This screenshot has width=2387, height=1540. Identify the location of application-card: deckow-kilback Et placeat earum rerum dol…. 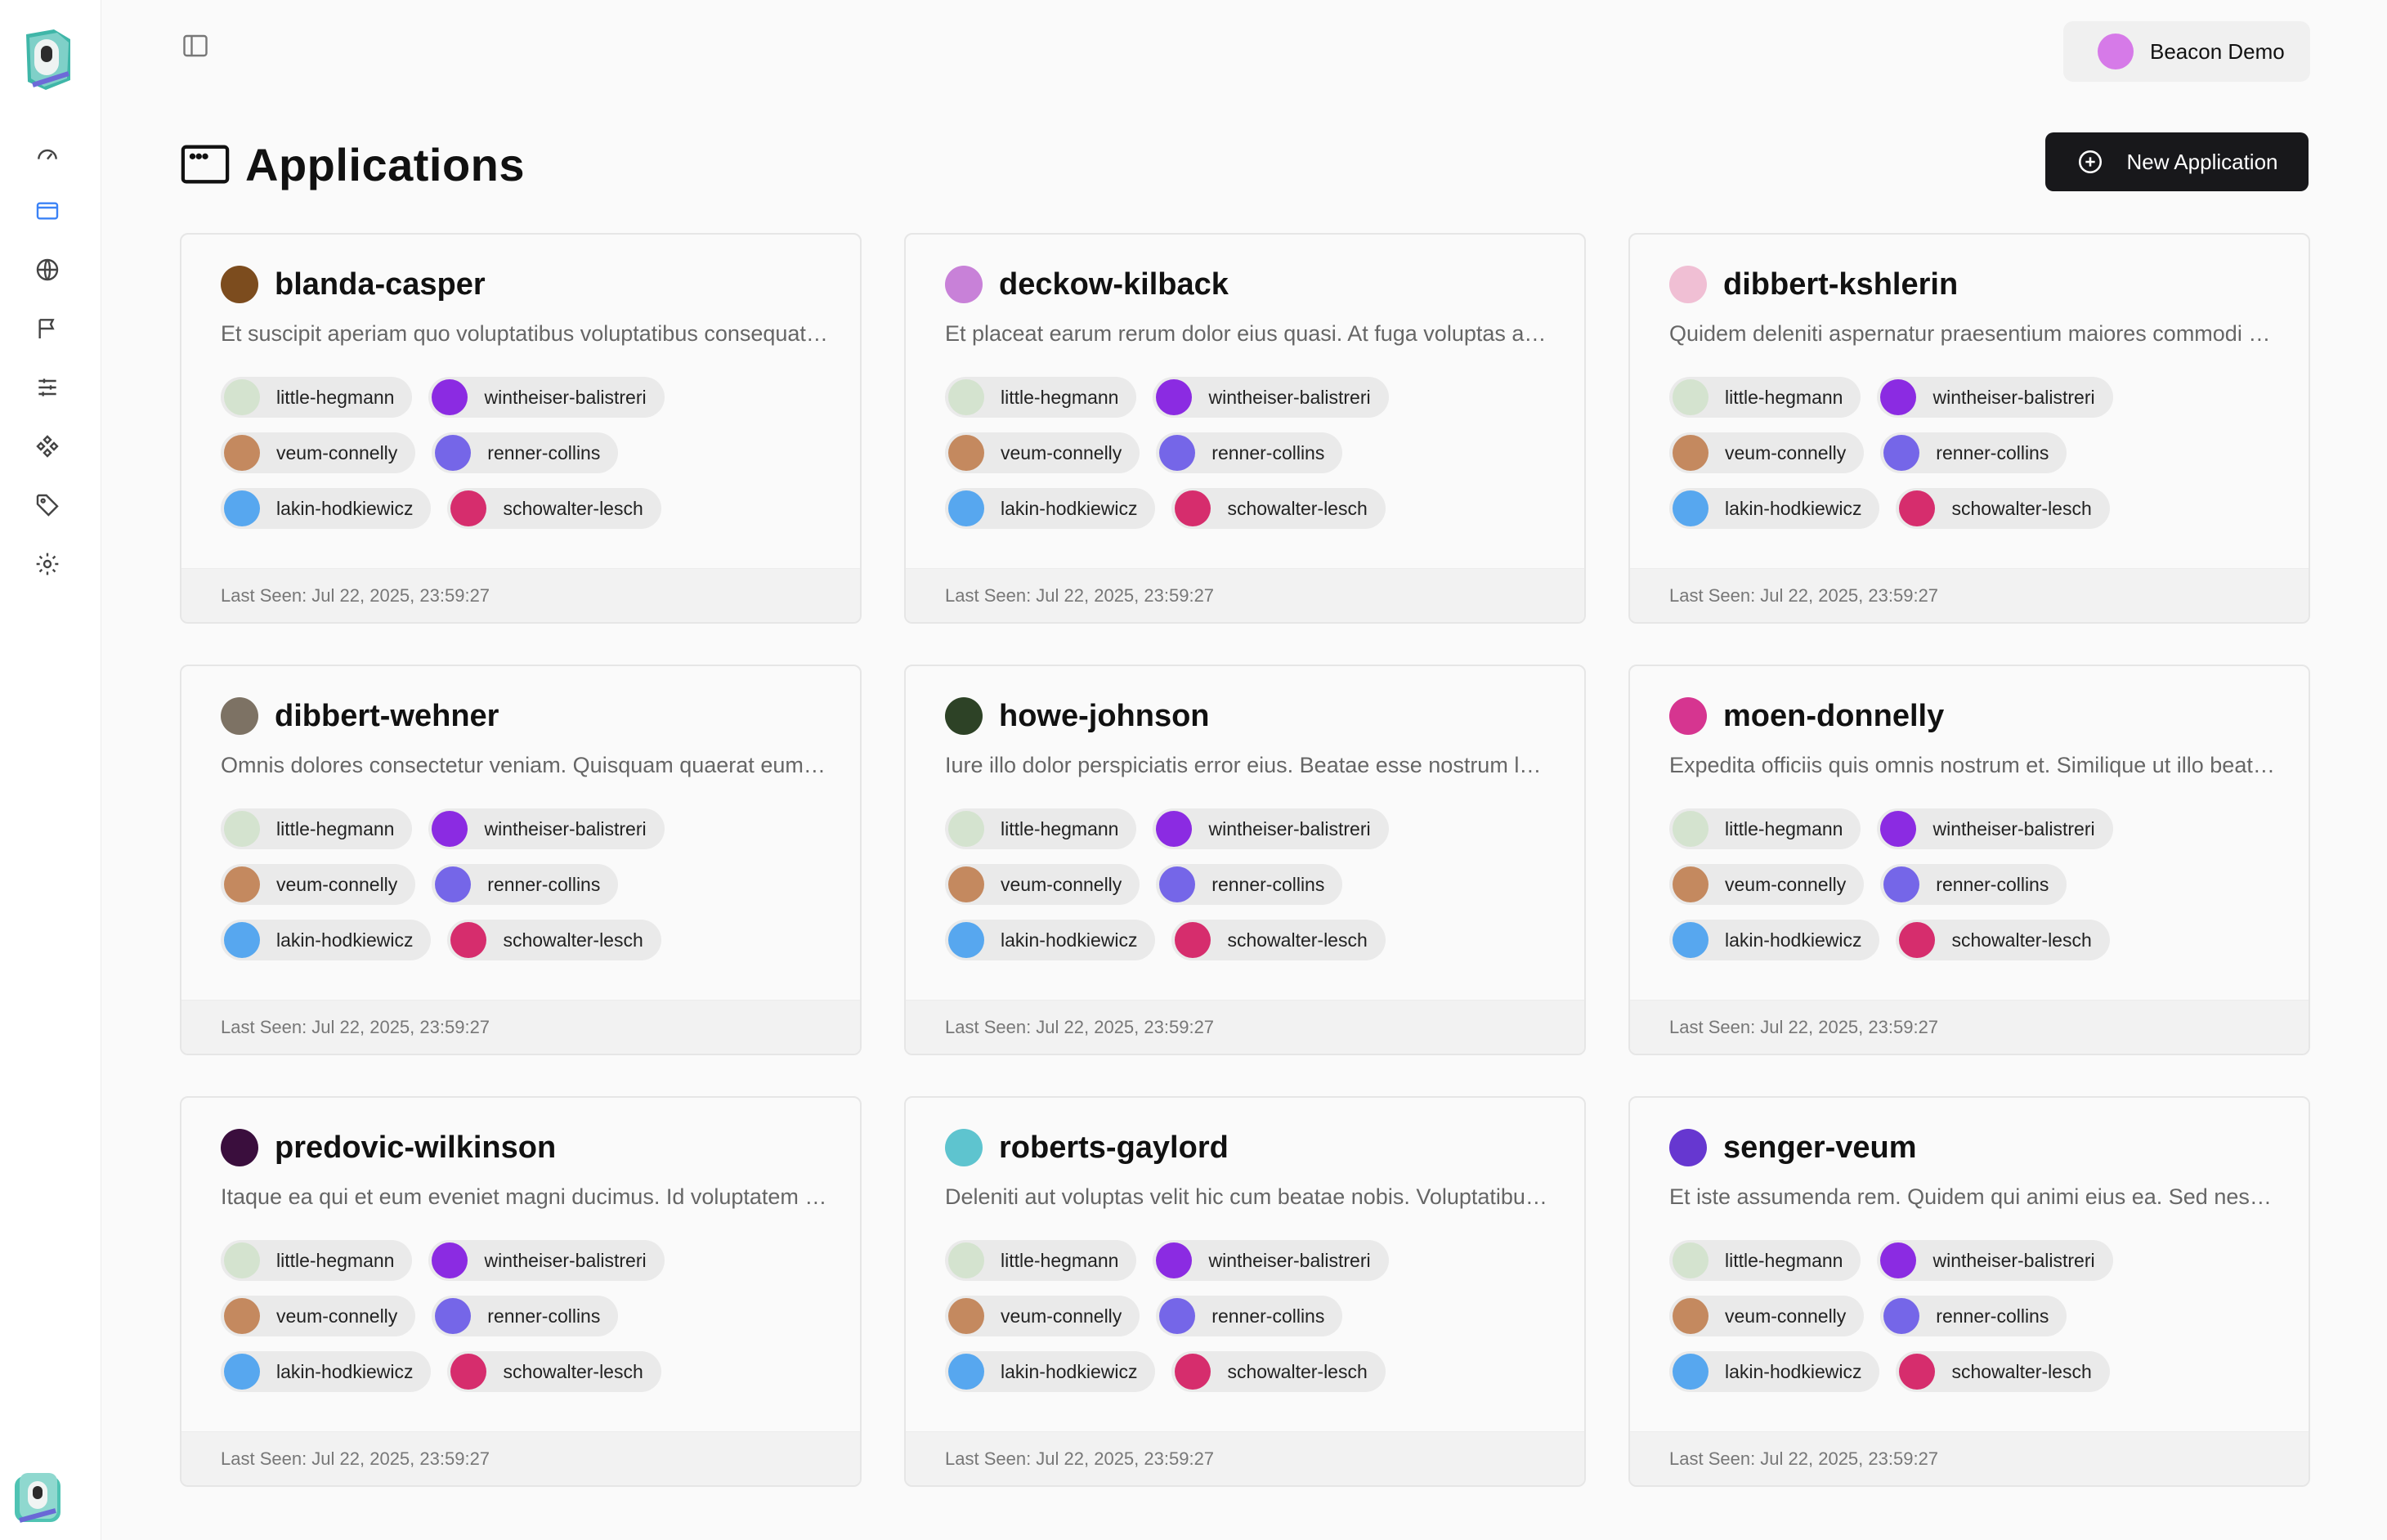
(1245, 429).